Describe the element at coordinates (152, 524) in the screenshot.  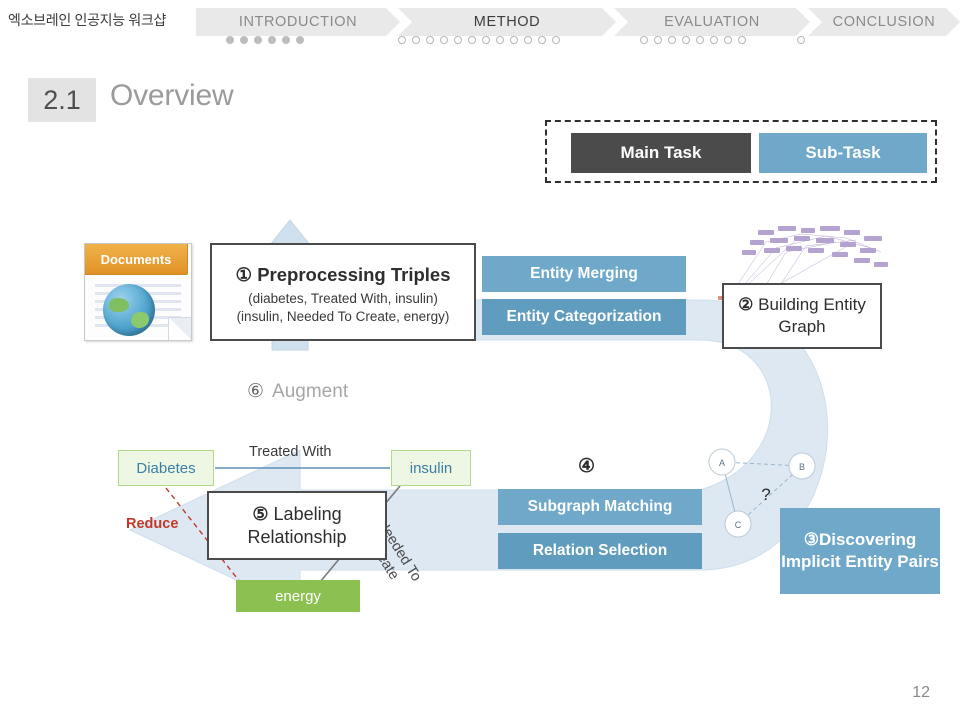
I see `edge-label-reduce: Reduce` at that location.